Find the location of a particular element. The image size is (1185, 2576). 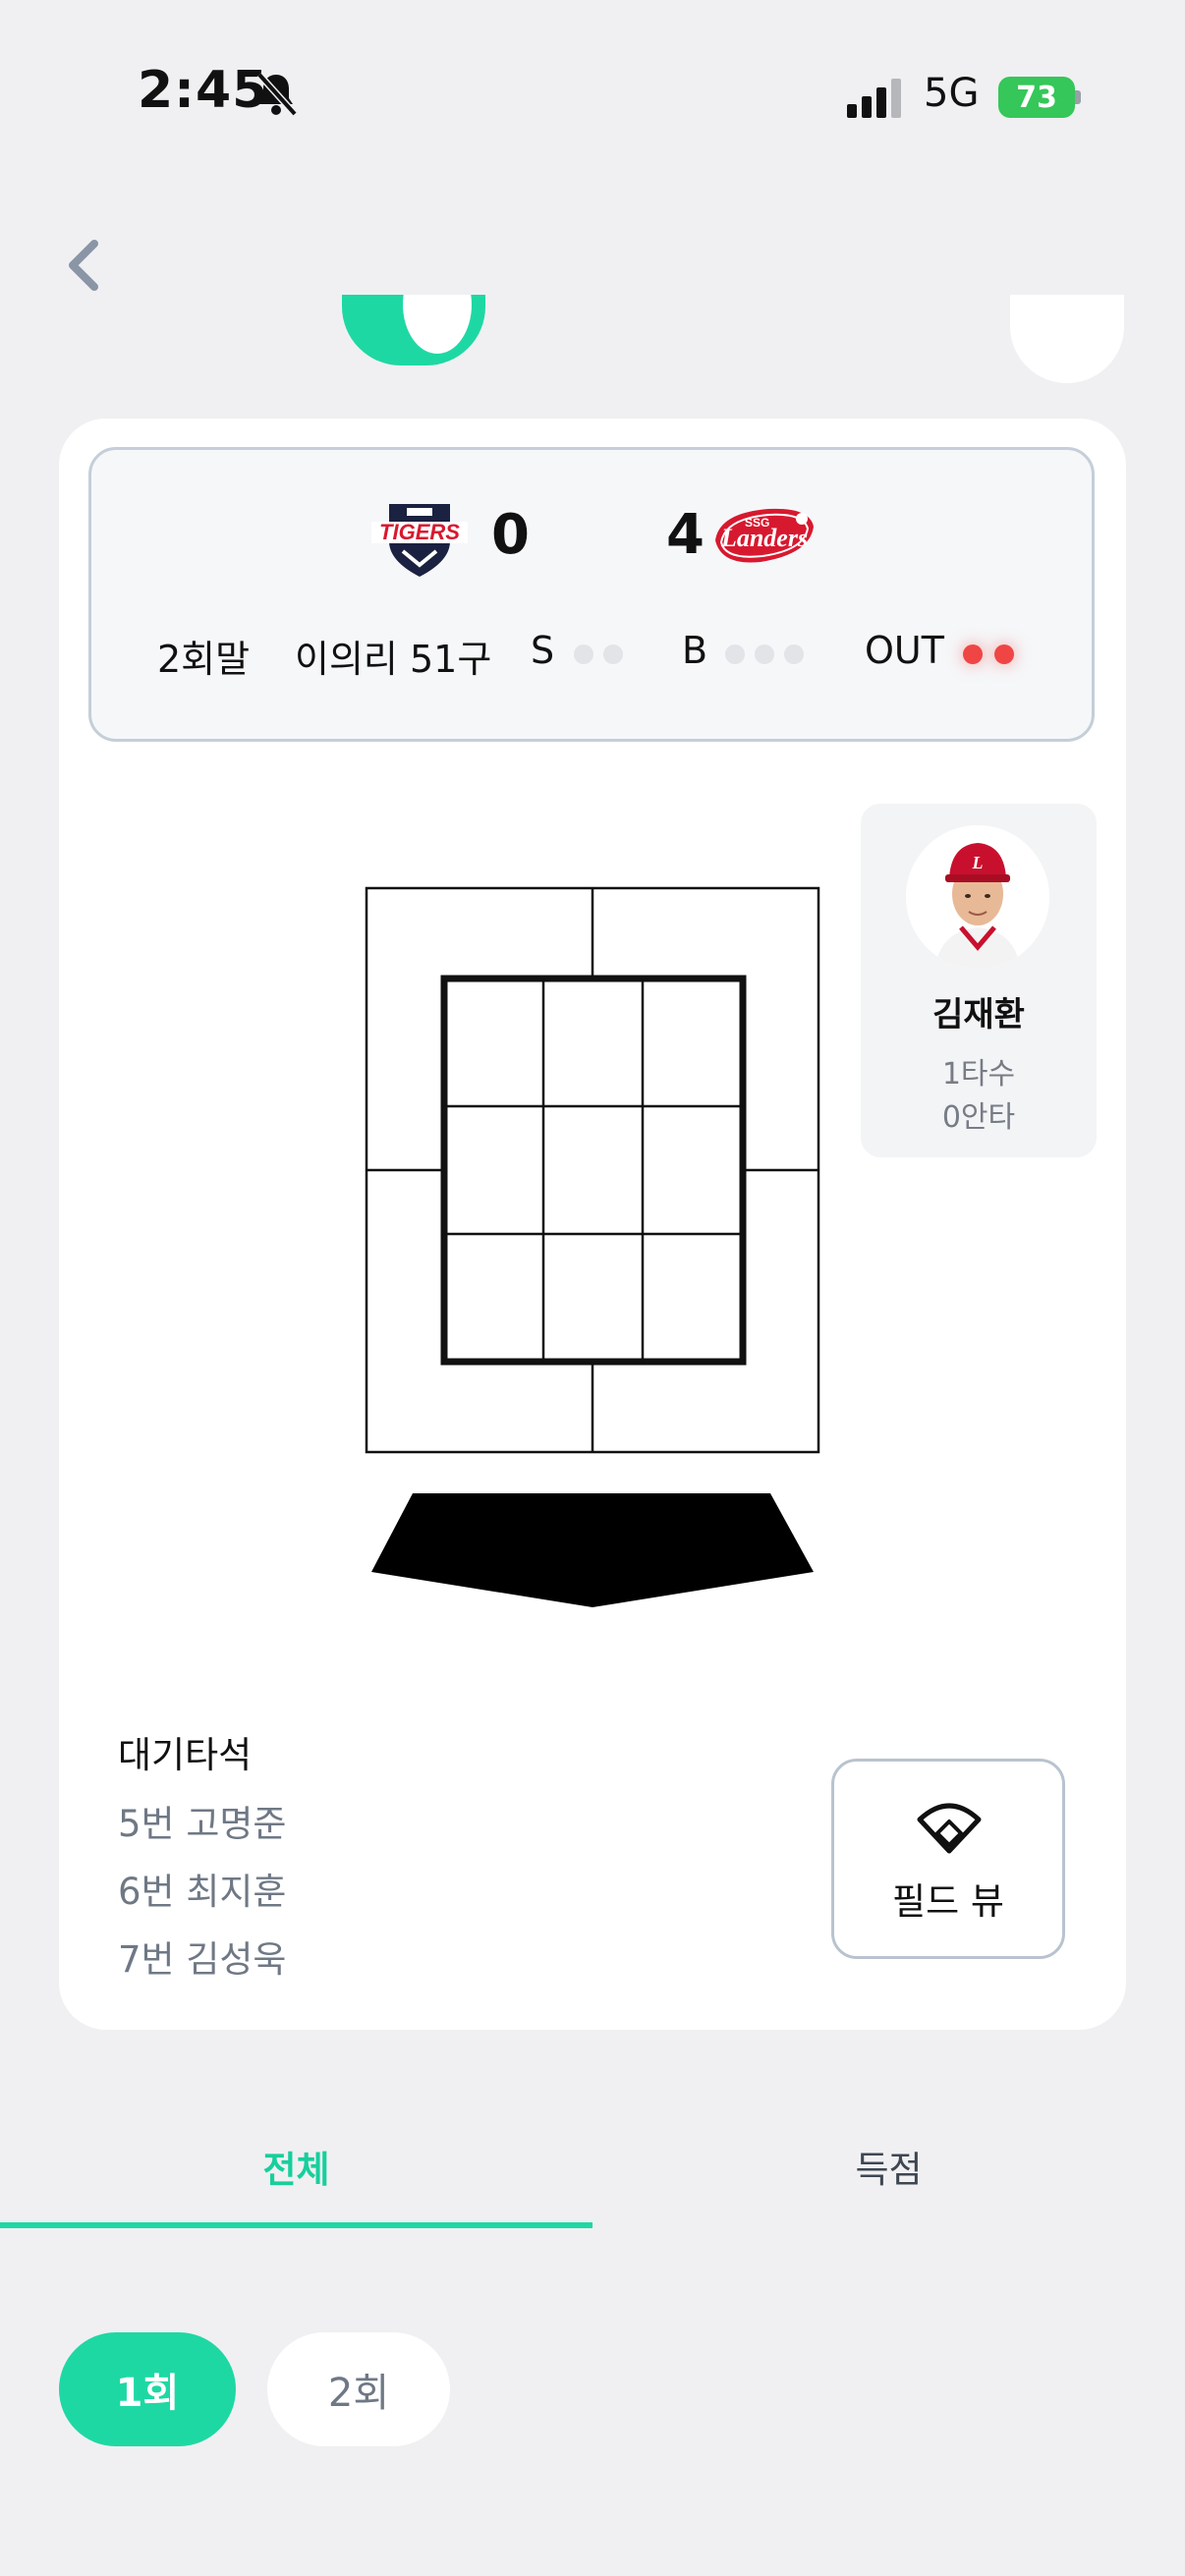

inning-pill-1: 1회 is located at coordinates (148, 2389).